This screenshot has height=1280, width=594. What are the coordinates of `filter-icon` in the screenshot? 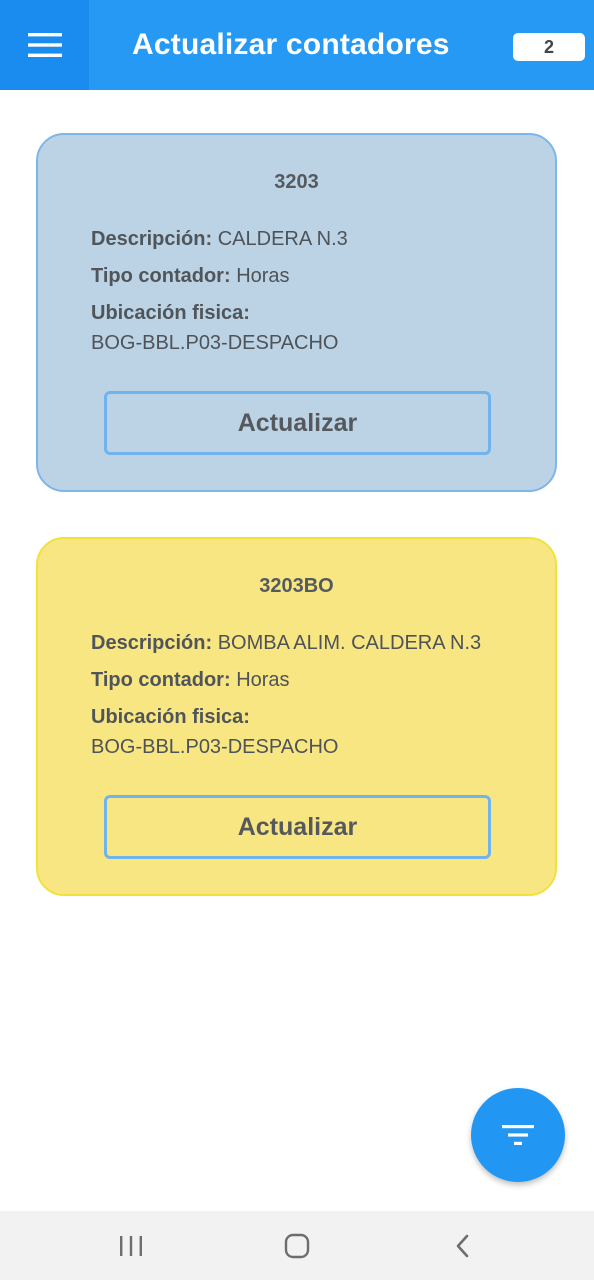 It's located at (518, 1135).